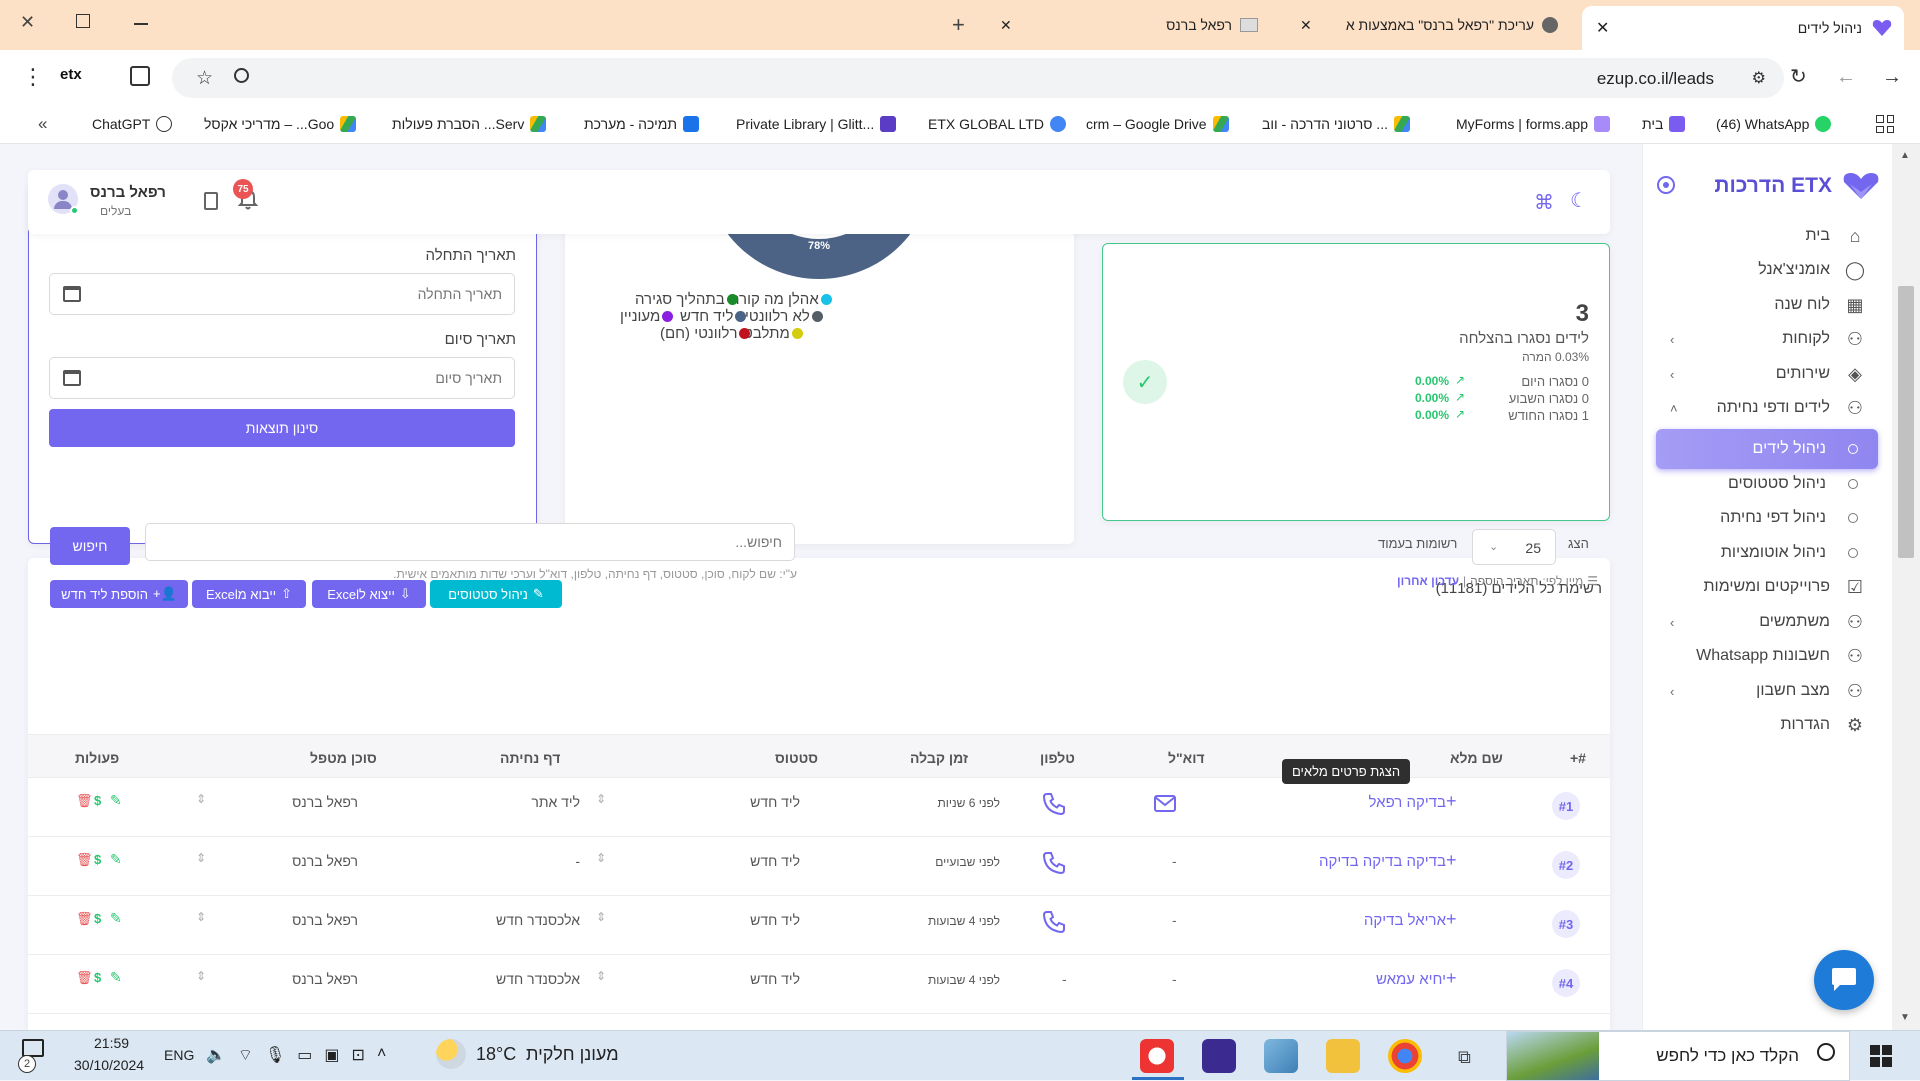  What do you see at coordinates (958, 25) in the screenshot?
I see `new-tab-icon: +` at bounding box center [958, 25].